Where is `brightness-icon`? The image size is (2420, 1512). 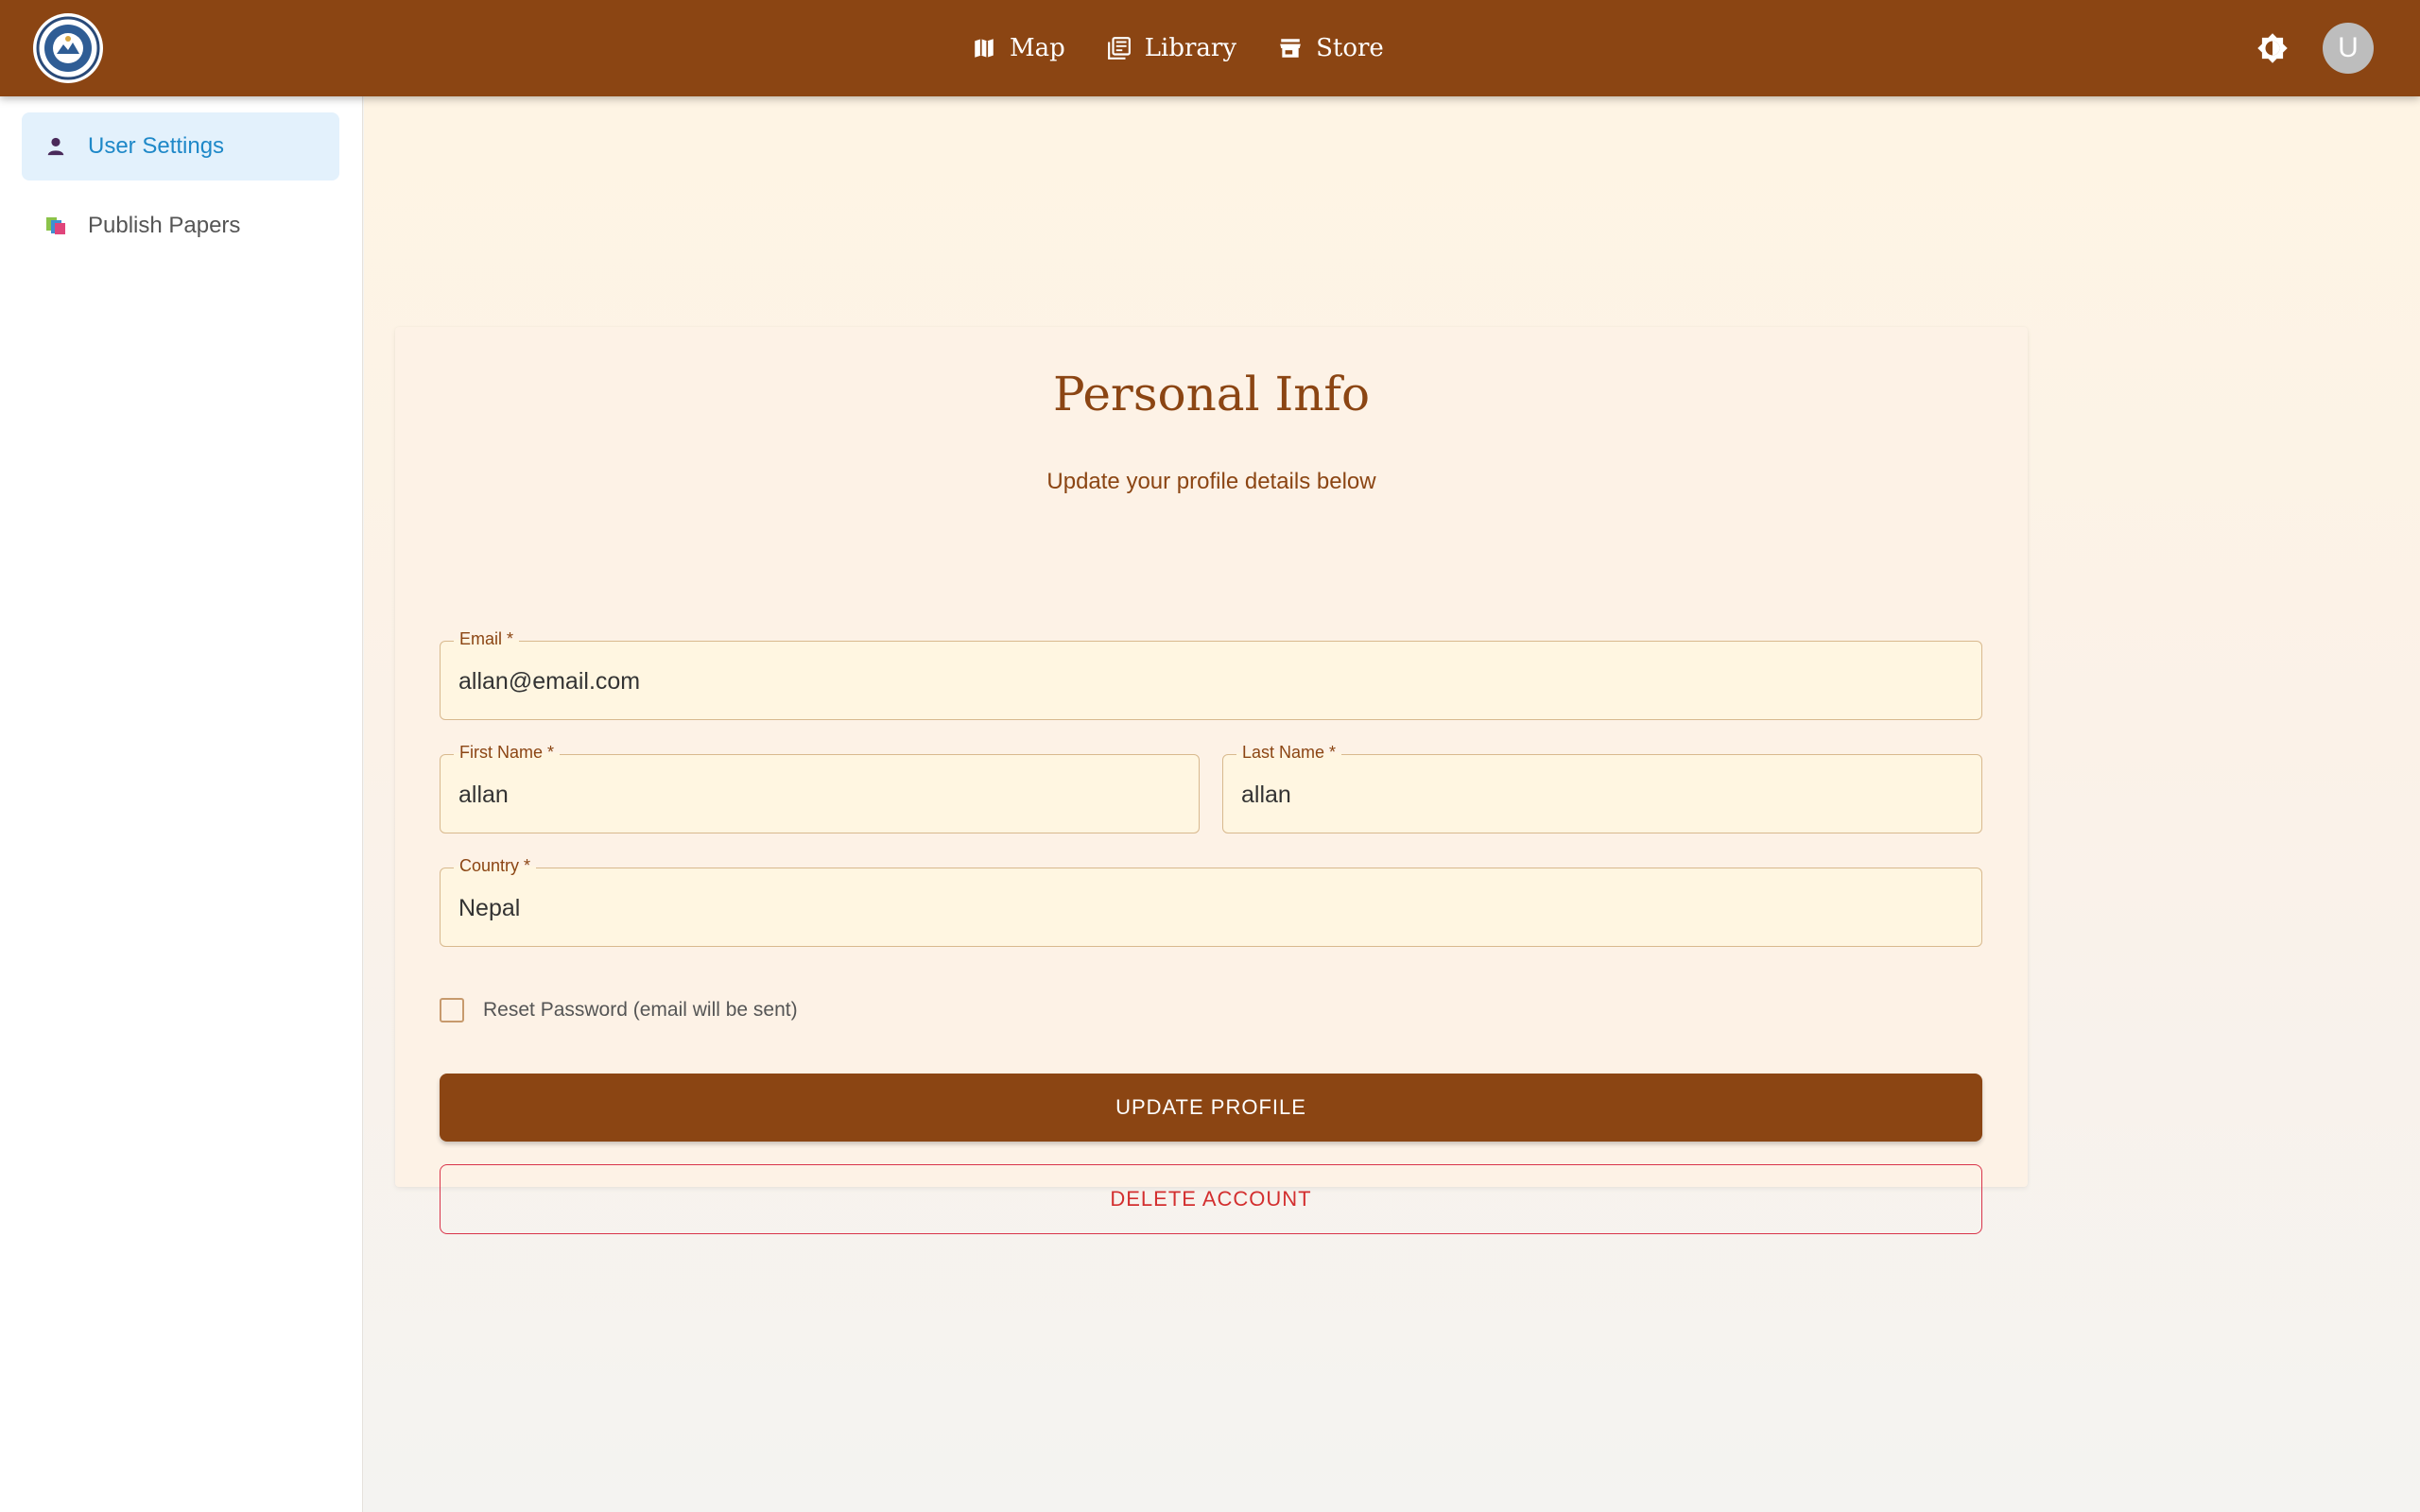 brightness-icon is located at coordinates (2273, 48).